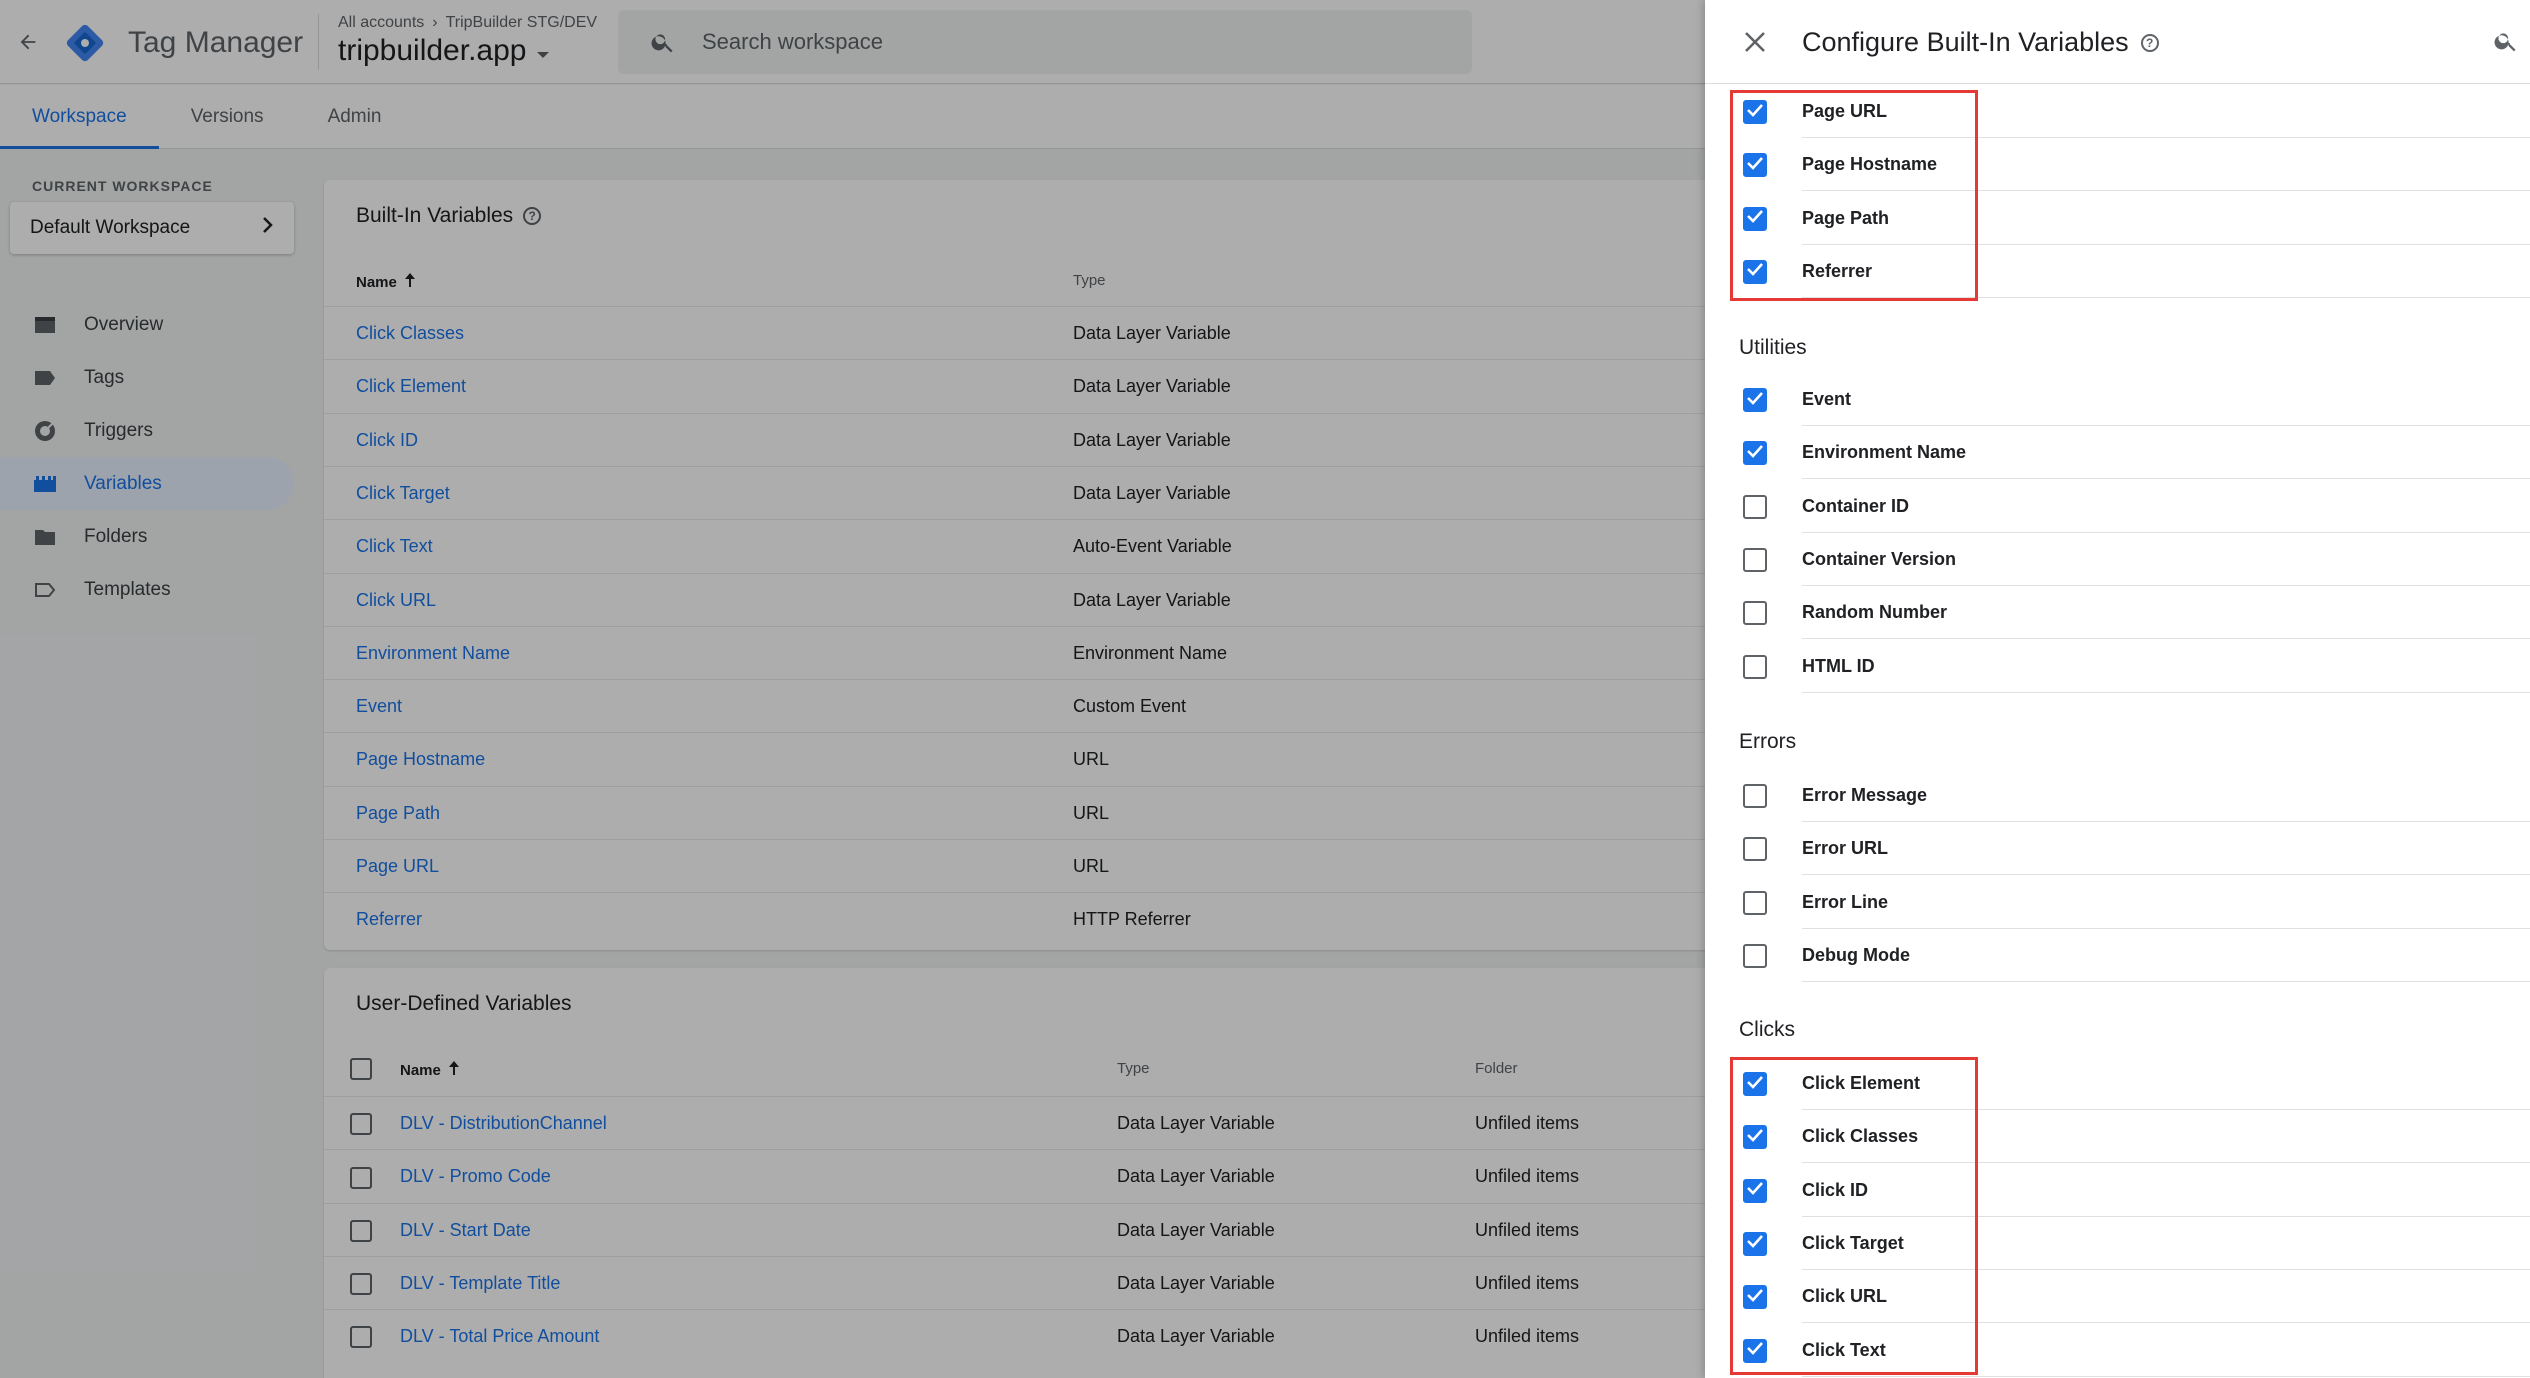 The width and height of the screenshot is (2530, 1378). I want to click on variable-option-label: Container ID, so click(1856, 505).